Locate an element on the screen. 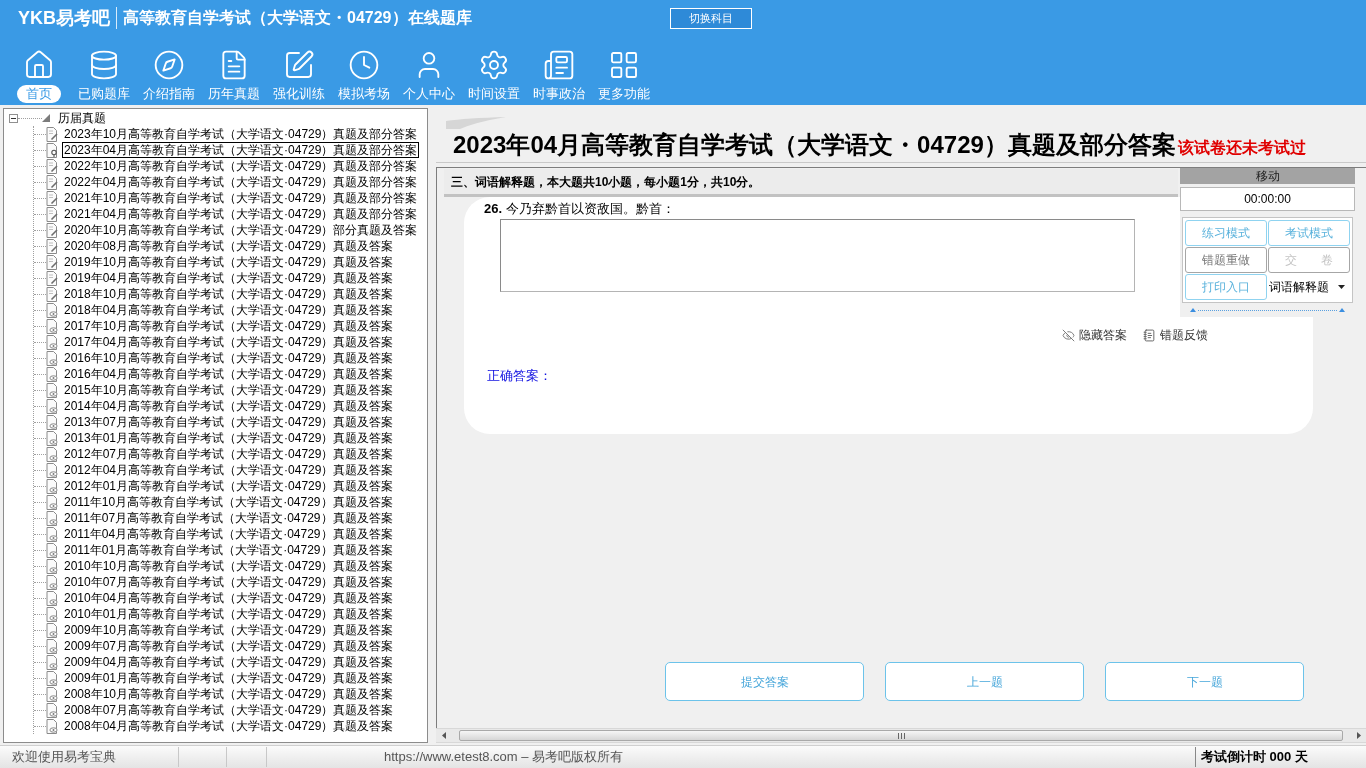 This screenshot has width=1366, height=768. tree-item: 2010年04月高等教育自学考试（大学语文·04729）真题及答案 is located at coordinates (229, 598).